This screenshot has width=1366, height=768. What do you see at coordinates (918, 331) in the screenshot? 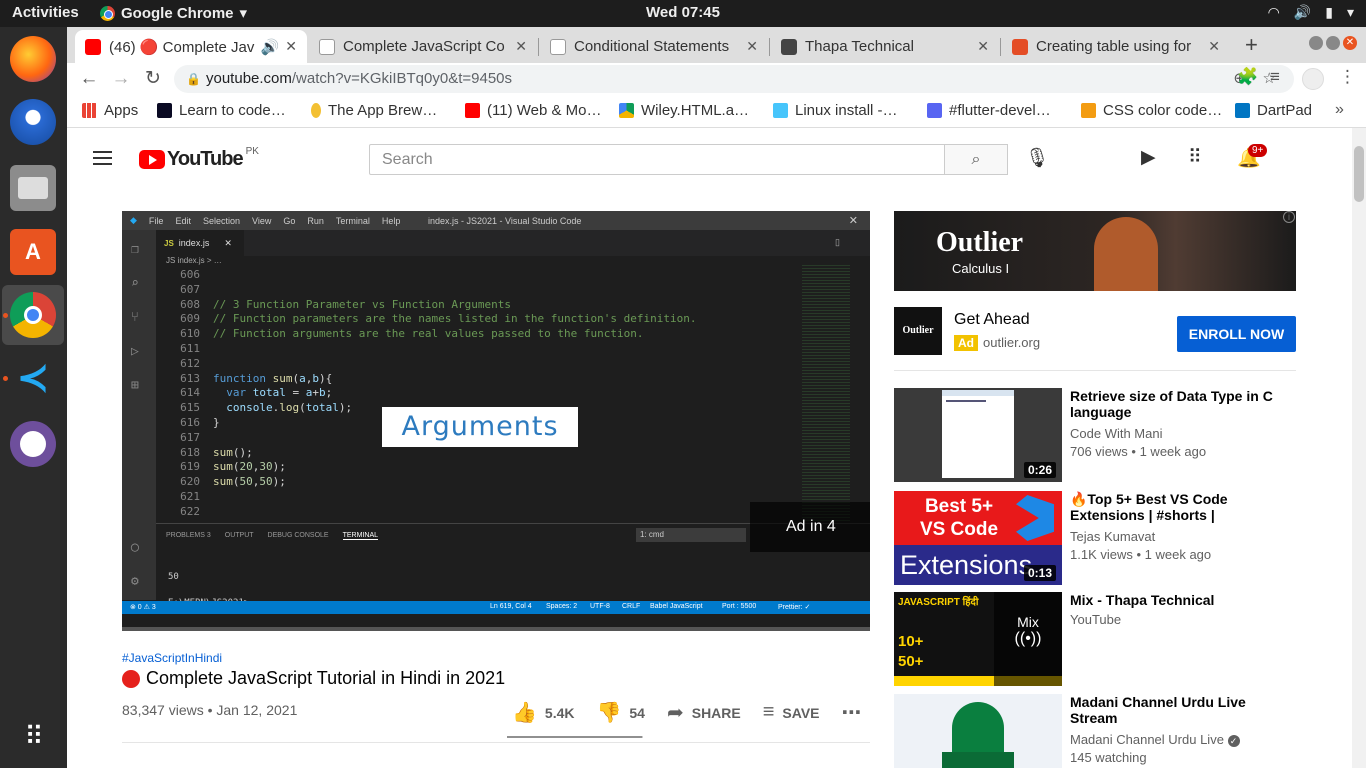
I see `ad-advertiser-logo: Outlier` at bounding box center [918, 331].